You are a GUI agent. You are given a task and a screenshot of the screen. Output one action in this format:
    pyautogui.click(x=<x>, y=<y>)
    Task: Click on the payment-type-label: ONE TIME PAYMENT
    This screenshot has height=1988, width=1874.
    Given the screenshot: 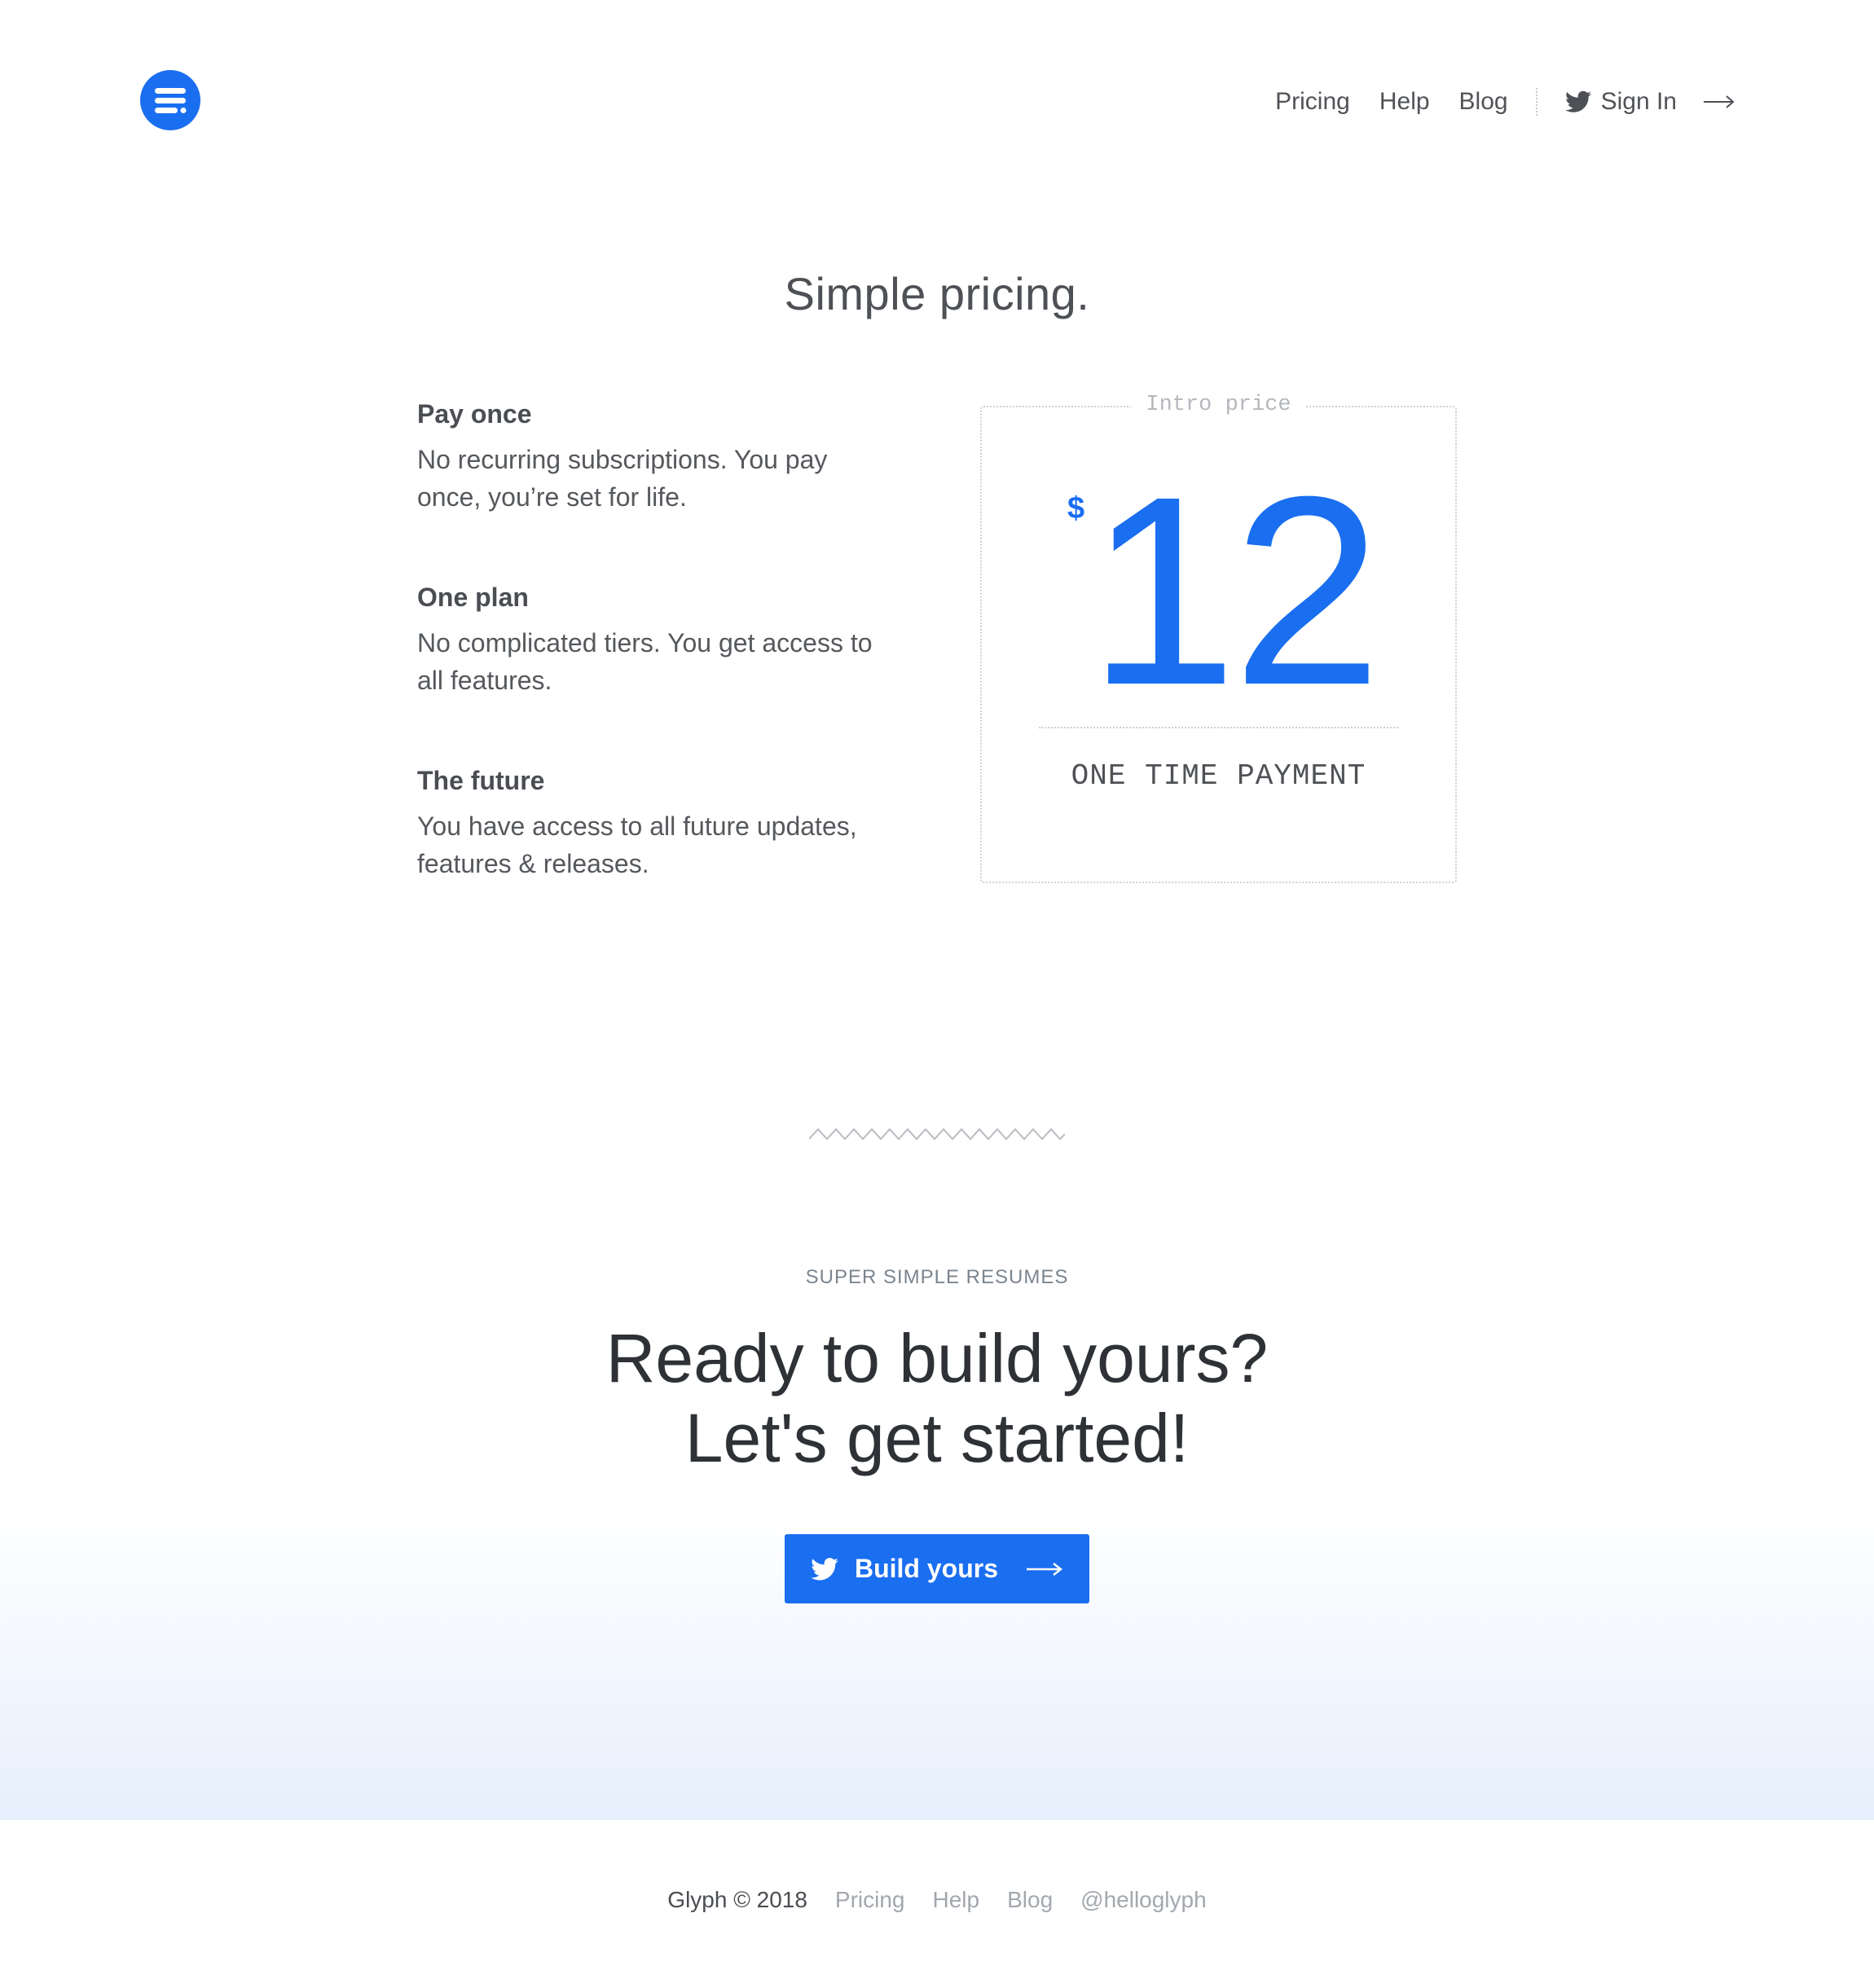 What is the action you would take?
    pyautogui.click(x=1218, y=776)
    